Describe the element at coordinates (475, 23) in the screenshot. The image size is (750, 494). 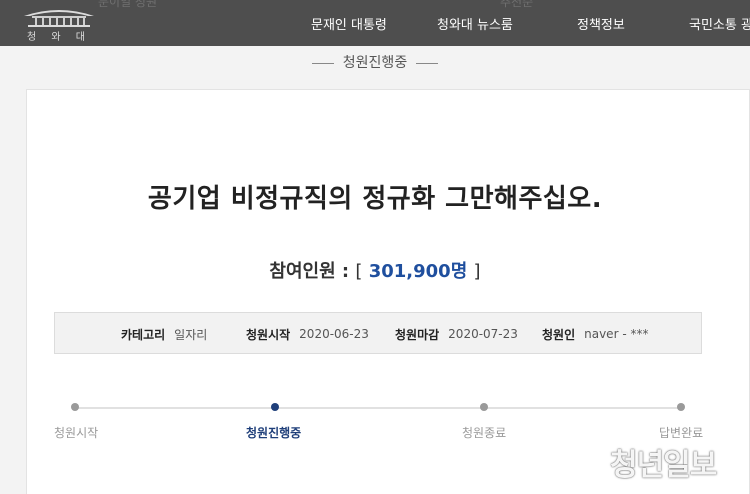
I see `nav-newsroom: 청와대 뉴스룸` at that location.